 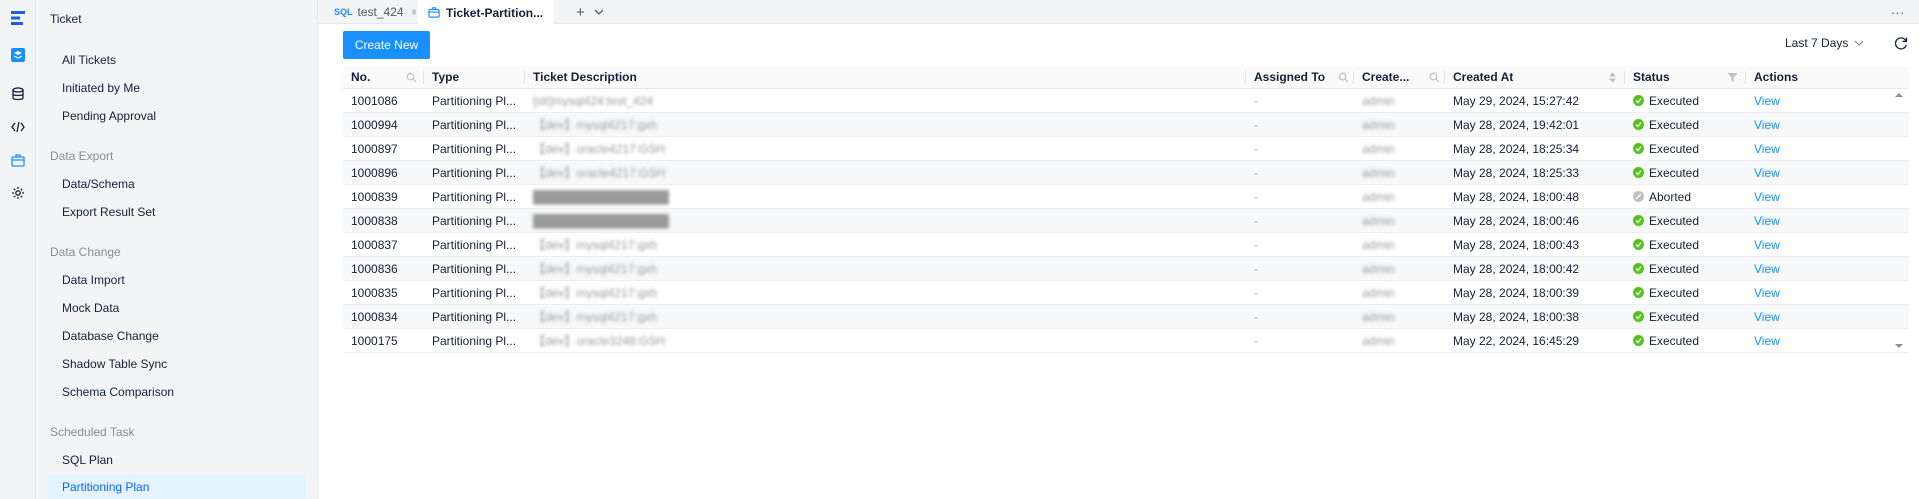 What do you see at coordinates (1899, 220) in the screenshot?
I see `table-scrollbar` at bounding box center [1899, 220].